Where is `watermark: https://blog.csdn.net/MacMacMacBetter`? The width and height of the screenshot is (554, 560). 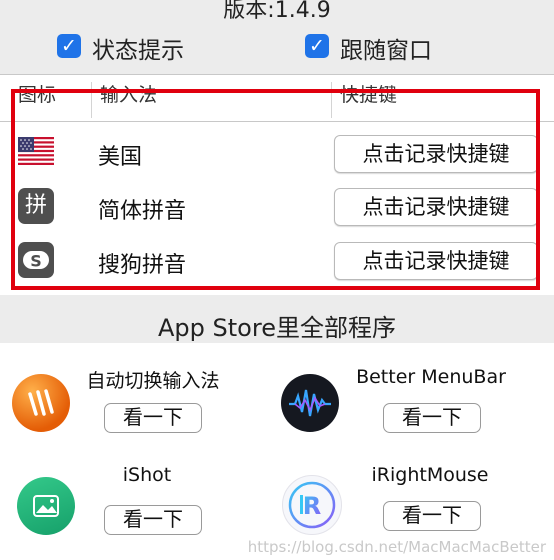
watermark: https://blog.csdn.net/MacMacMacBetter is located at coordinates (396, 547).